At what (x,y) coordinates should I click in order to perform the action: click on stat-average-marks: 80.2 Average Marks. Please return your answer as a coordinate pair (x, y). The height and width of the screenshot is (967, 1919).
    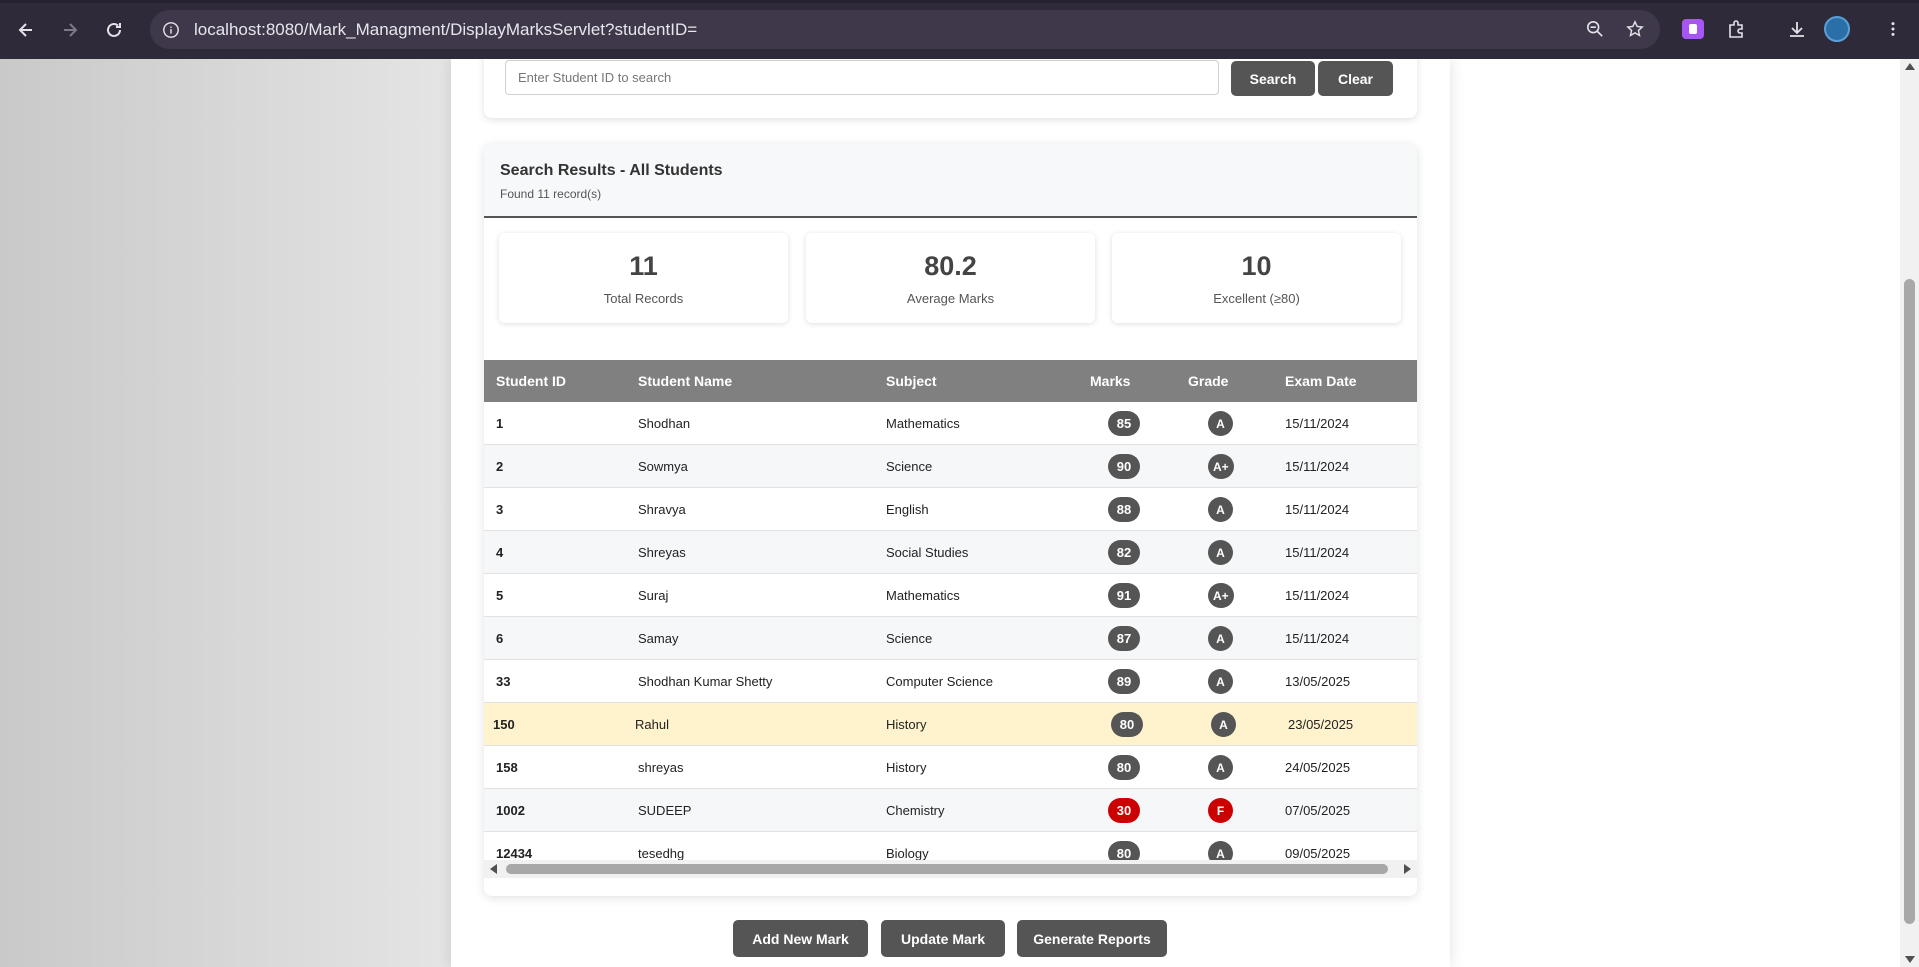
    Looking at the image, I should click on (950, 278).